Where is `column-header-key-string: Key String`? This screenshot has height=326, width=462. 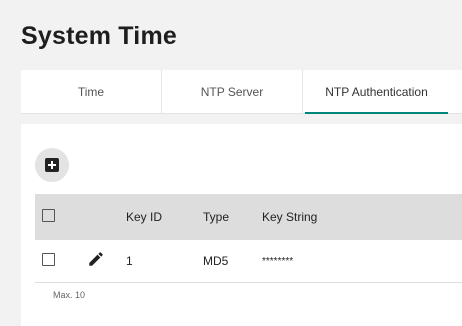
column-header-key-string: Key String is located at coordinates (289, 217).